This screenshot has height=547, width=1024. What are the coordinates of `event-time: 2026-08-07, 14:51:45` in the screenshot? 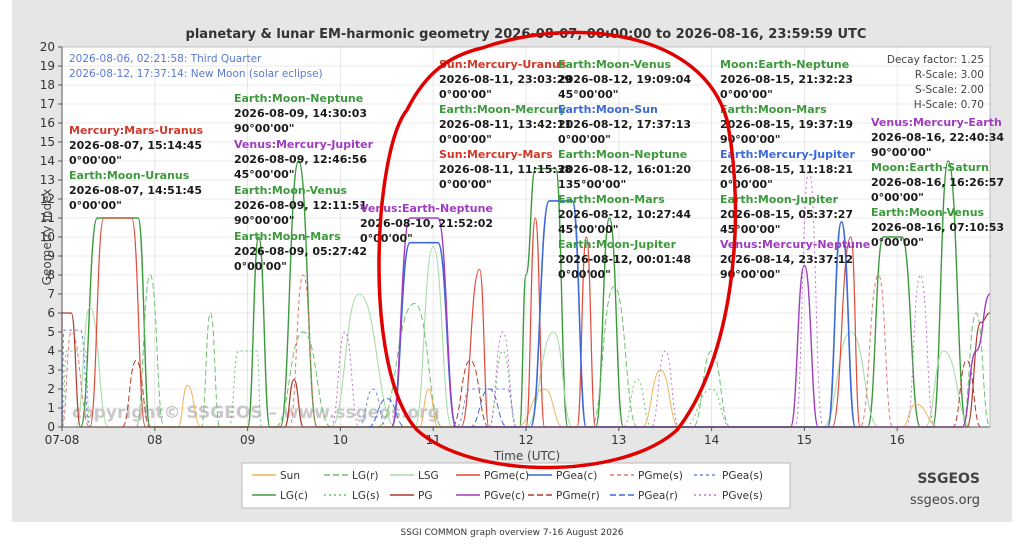 It's located at (135, 190).